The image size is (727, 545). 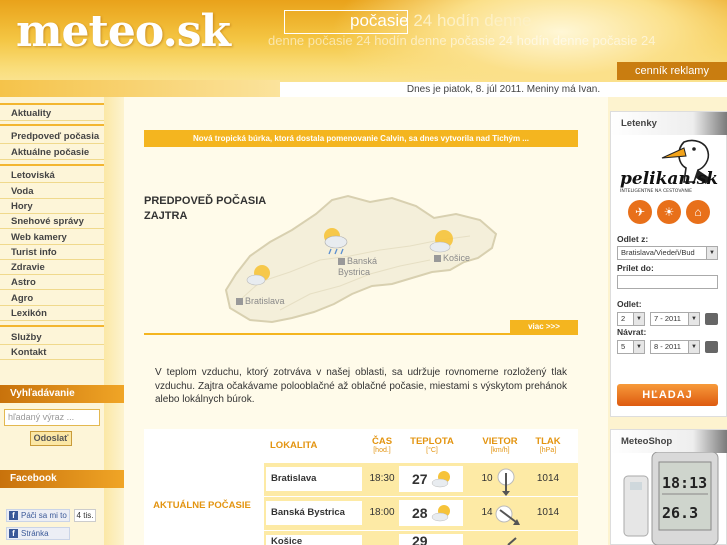 What do you see at coordinates (487, 512) in the screenshot?
I see `row-wind: 14` at bounding box center [487, 512].